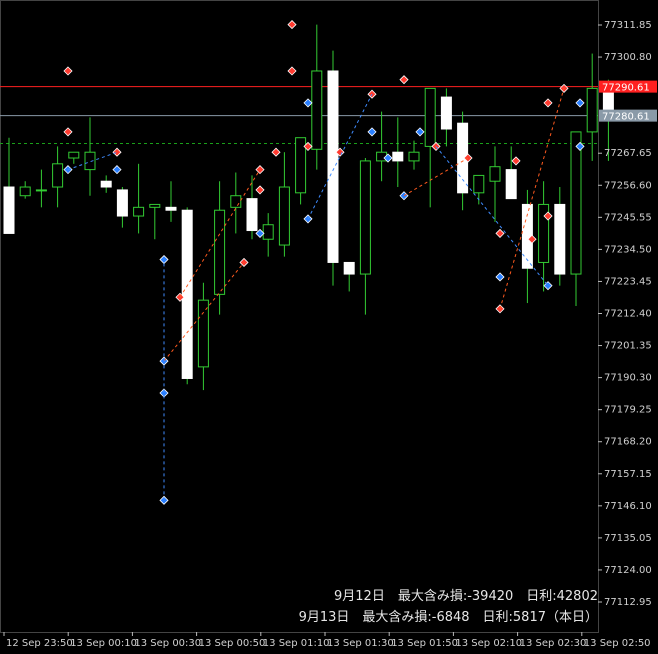 The image size is (658, 654). What do you see at coordinates (628, 153) in the screenshot?
I see `y-tick-label: 77267.65` at bounding box center [628, 153].